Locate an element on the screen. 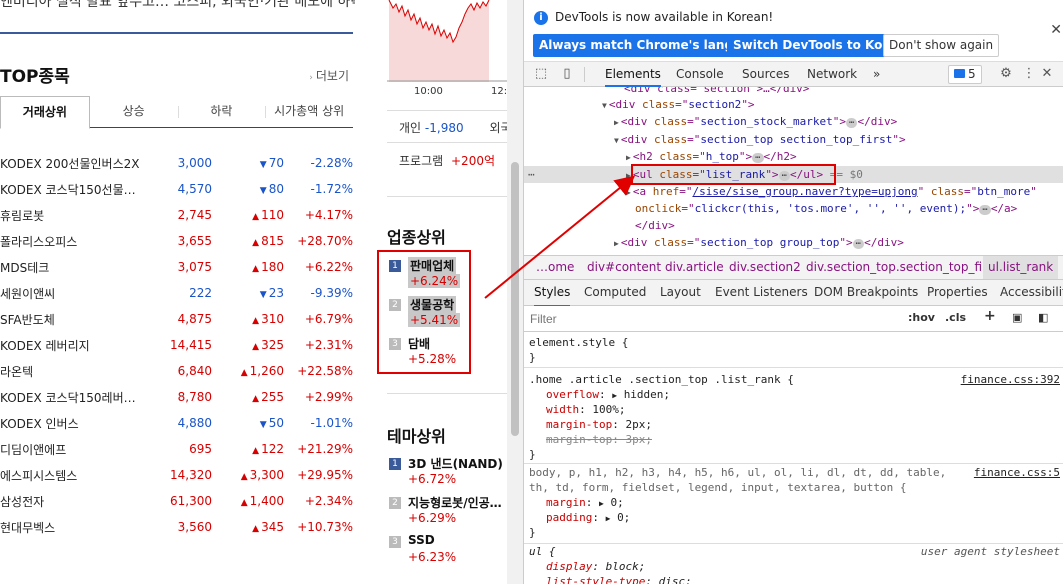  stock-name: 에스피시스템스 is located at coordinates (70, 475).